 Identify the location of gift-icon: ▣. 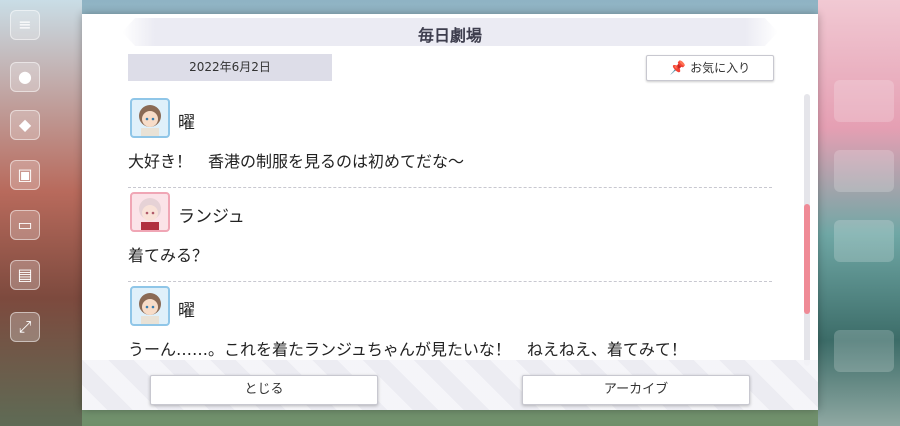
(25, 175).